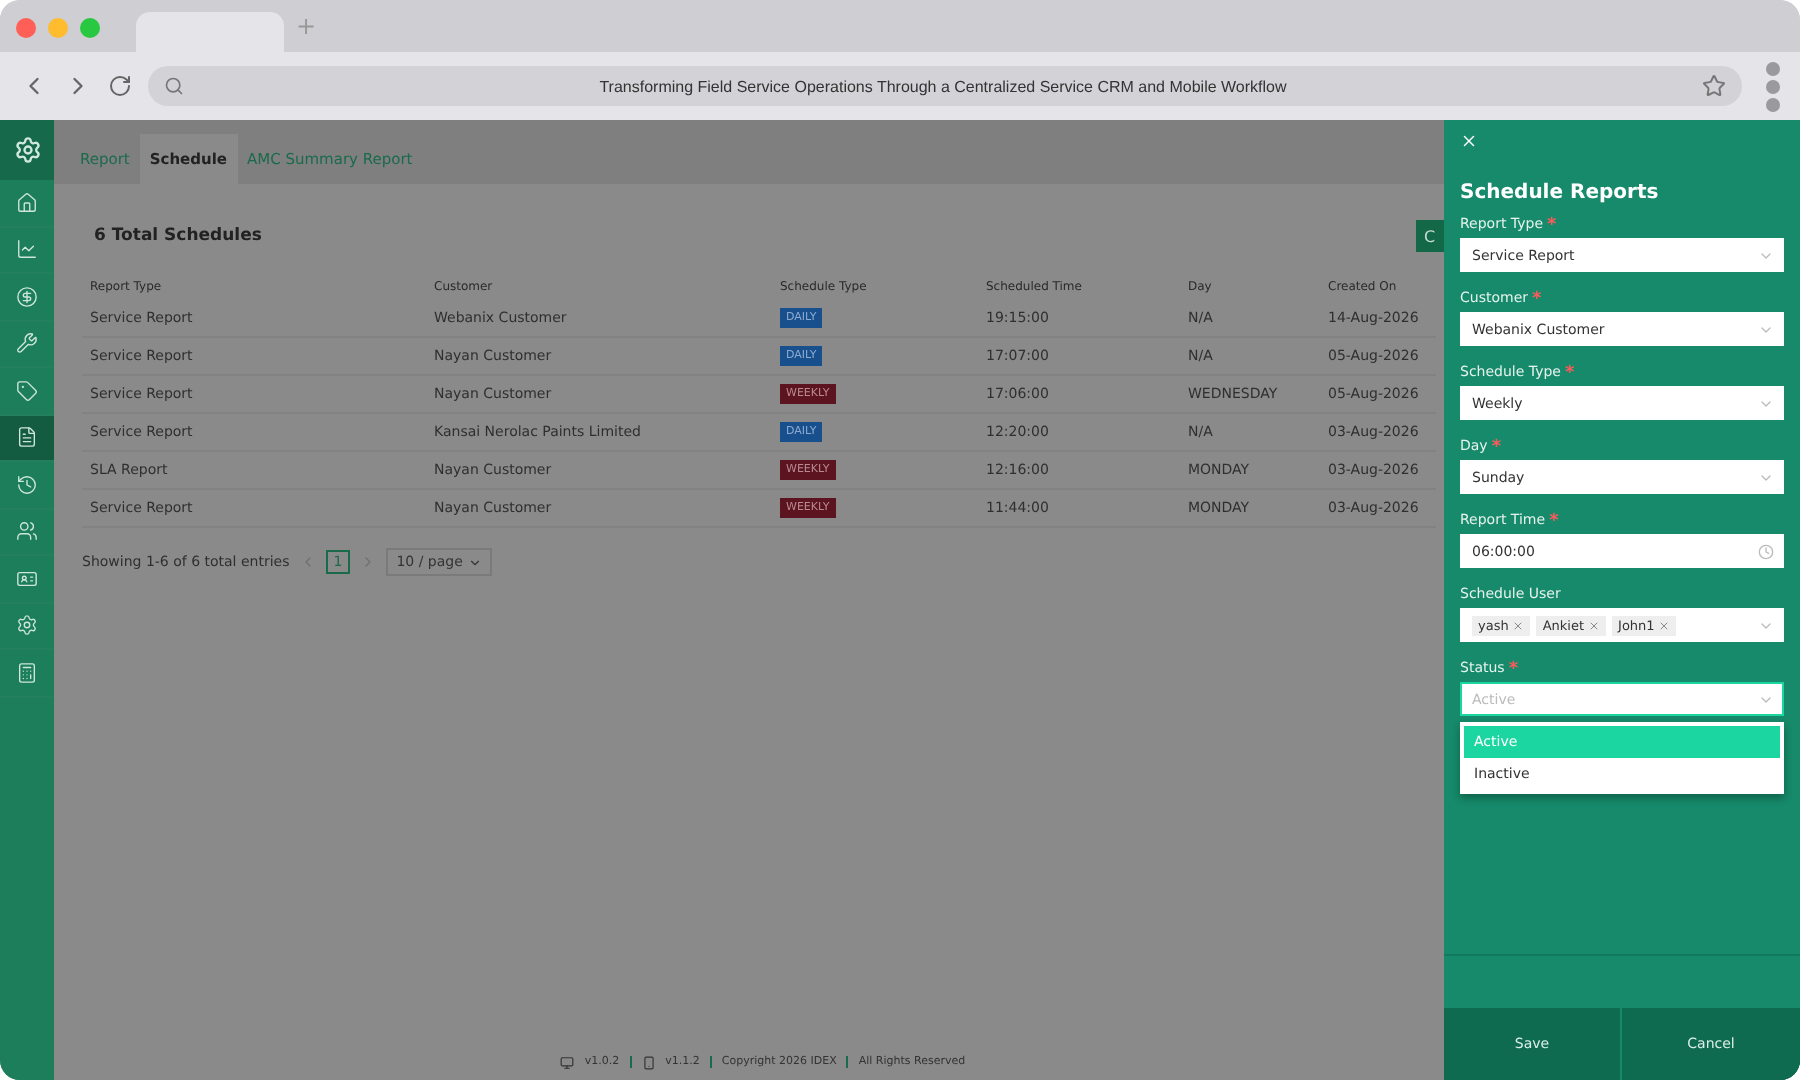 This screenshot has height=1080, width=1800. Describe the element at coordinates (27, 249) in the screenshot. I see `chart-icon` at that location.